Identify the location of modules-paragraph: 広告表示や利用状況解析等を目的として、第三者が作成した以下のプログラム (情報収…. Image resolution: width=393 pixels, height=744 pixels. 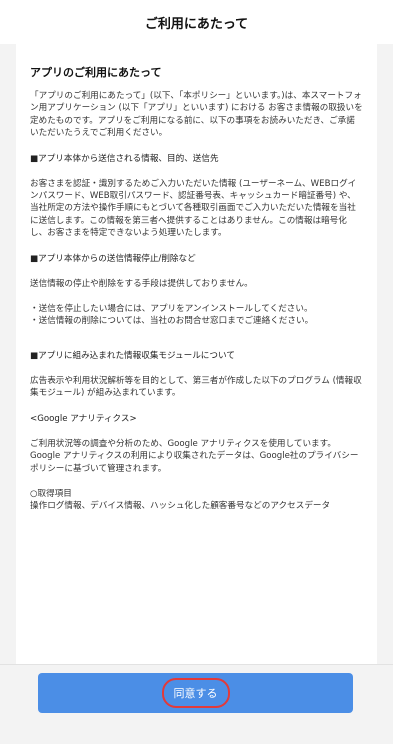
(196, 387).